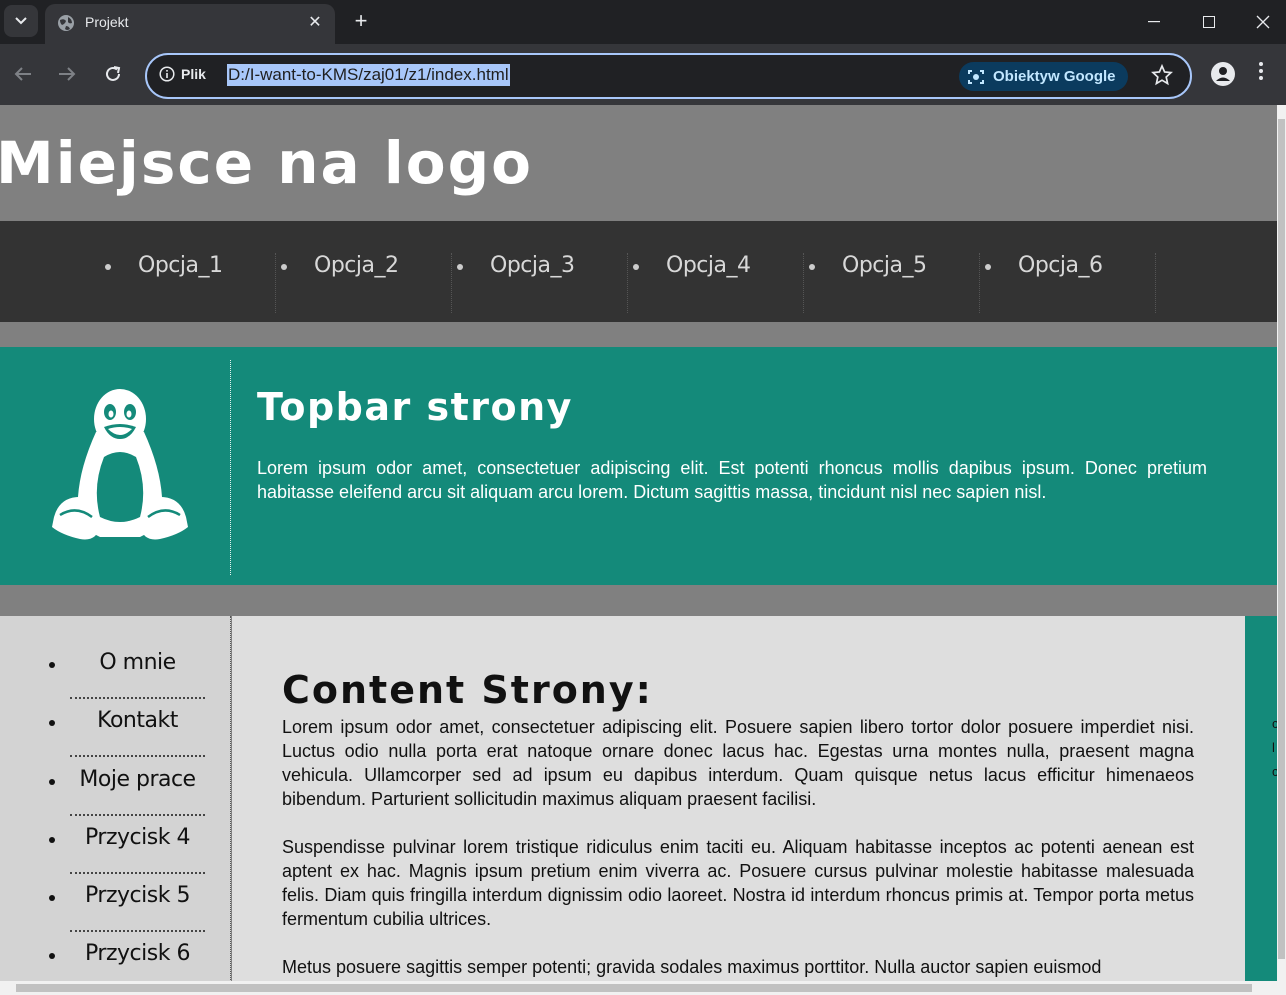 This screenshot has width=1286, height=995. What do you see at coordinates (708, 265) in the screenshot?
I see `nav-item-label: Opcja_4` at bounding box center [708, 265].